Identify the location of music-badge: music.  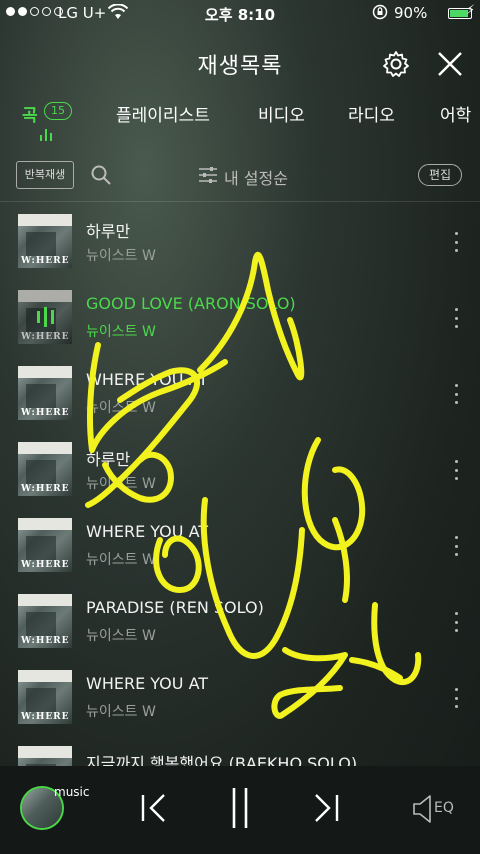
(72, 792).